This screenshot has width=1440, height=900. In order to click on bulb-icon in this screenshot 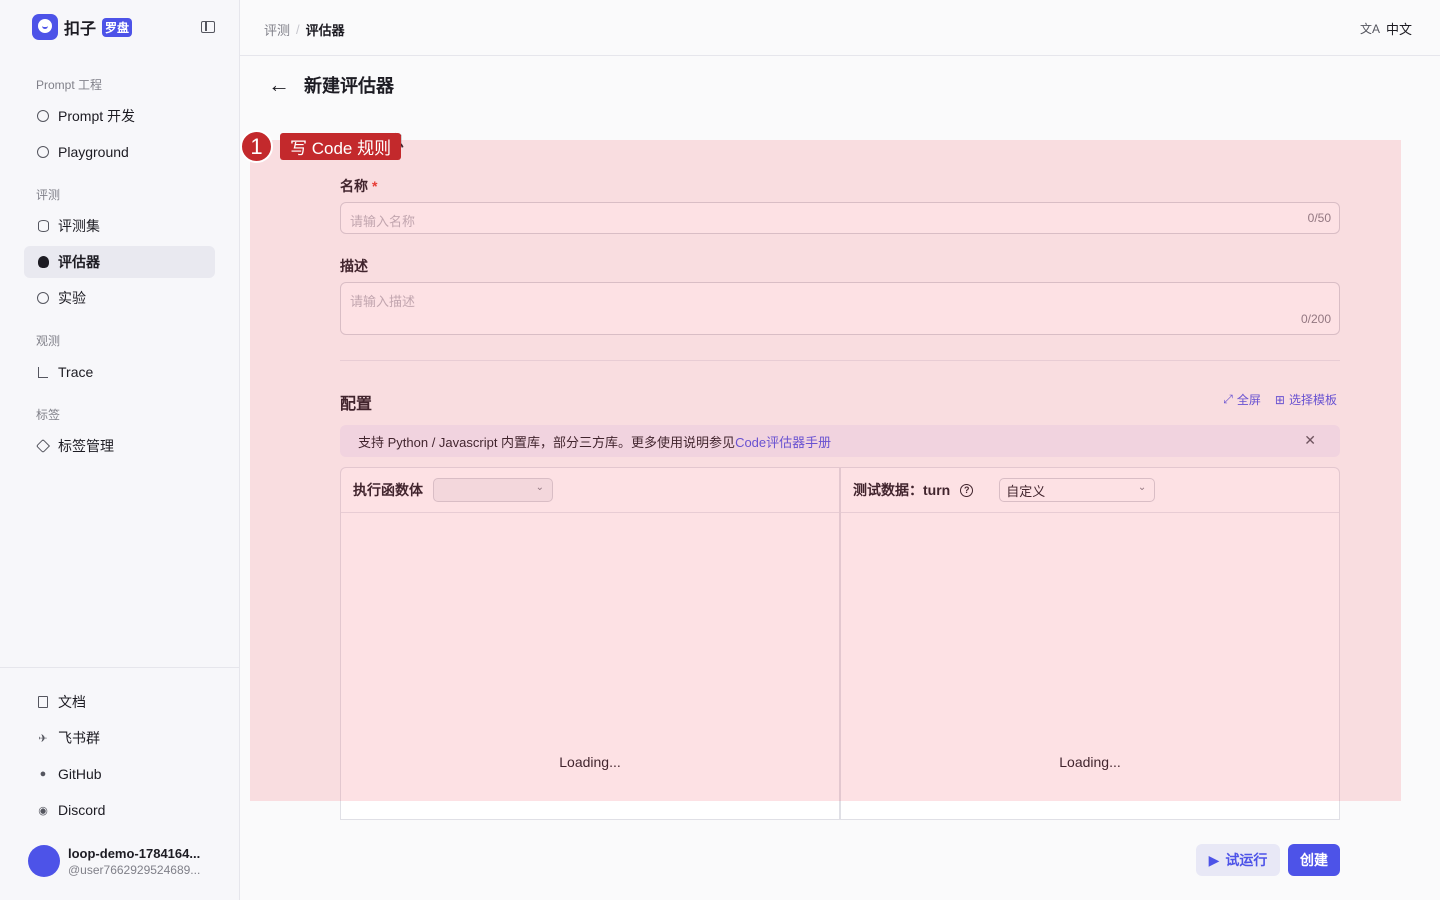, I will do `click(43, 262)`.